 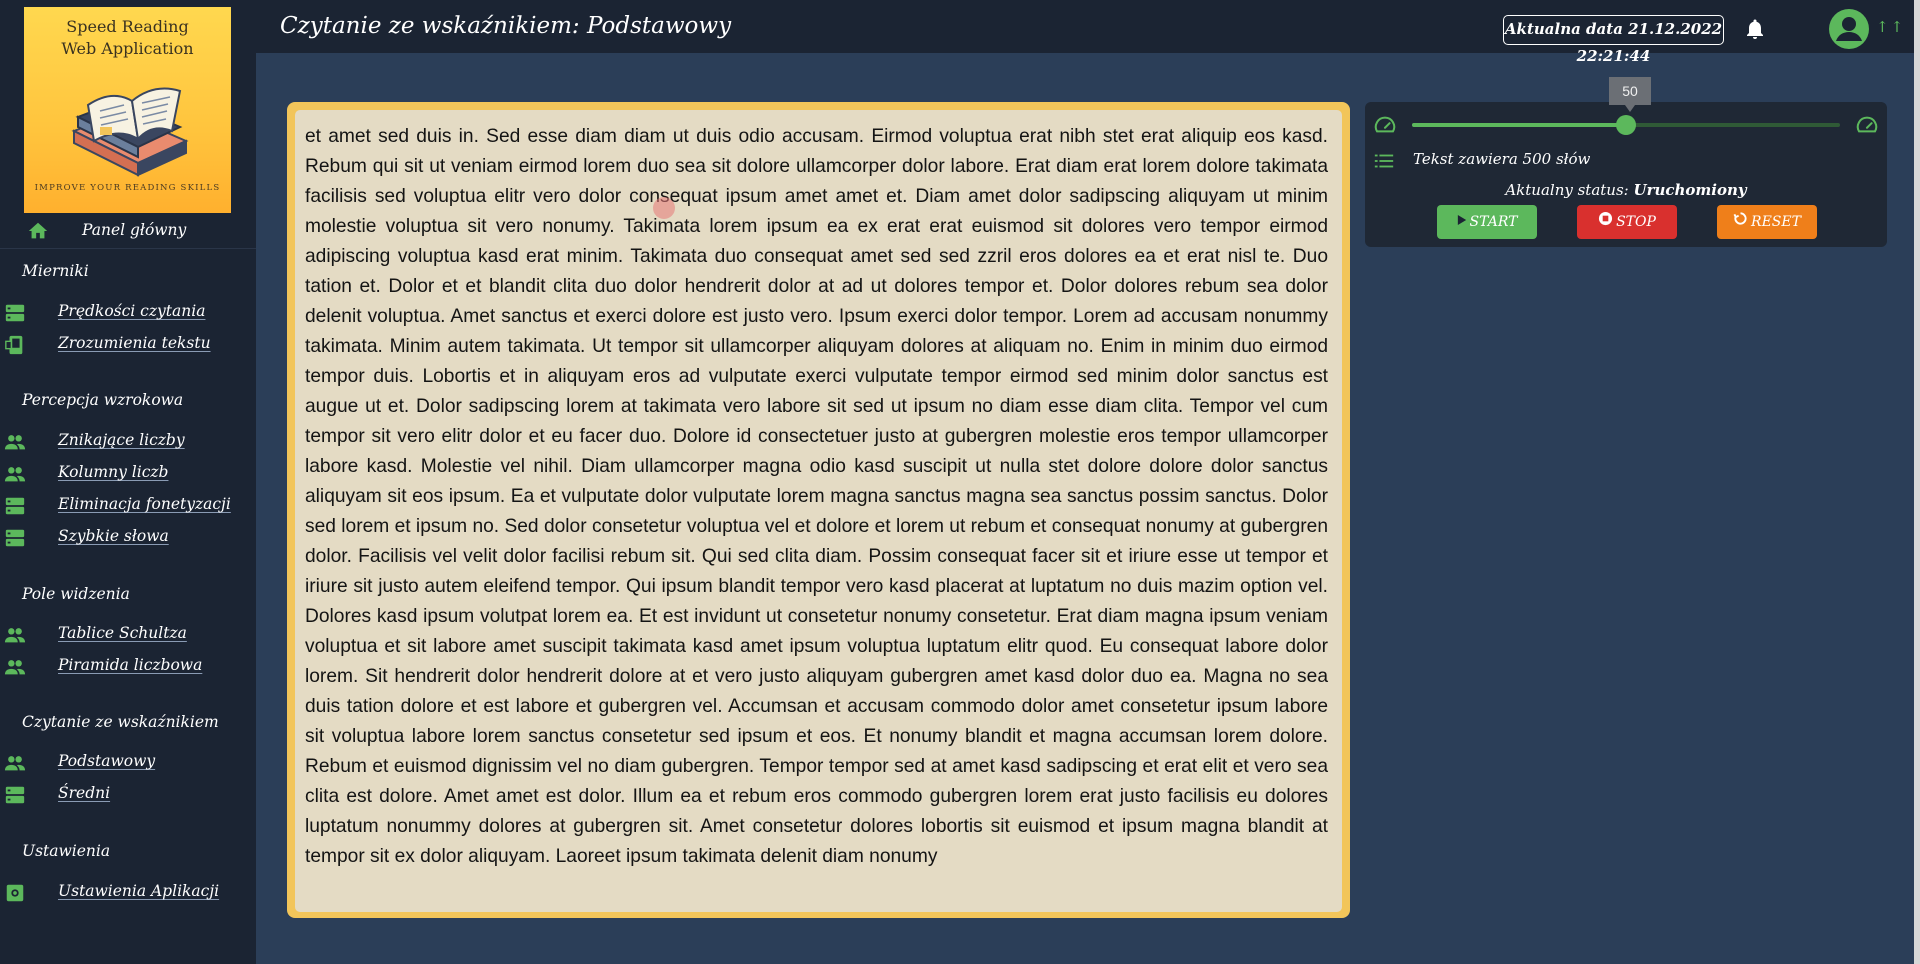 What do you see at coordinates (1613, 40) in the screenshot?
I see `current-date-badge: Aktualna data 21.12.2022 22:21:44` at bounding box center [1613, 40].